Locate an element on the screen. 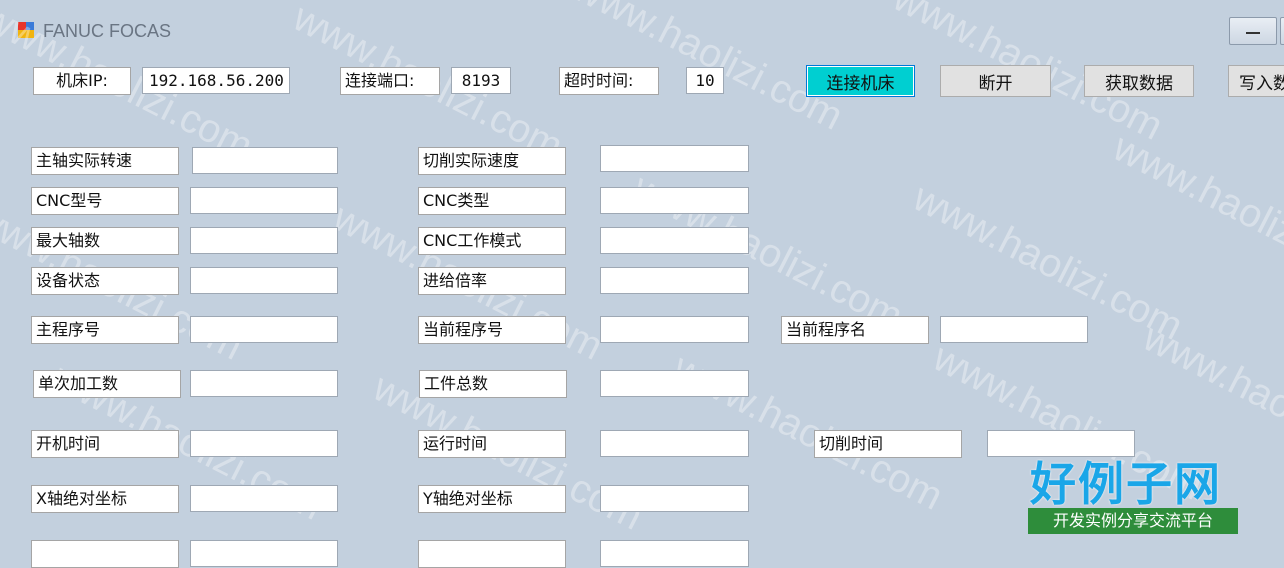 The width and height of the screenshot is (1284, 568). title-bar: FANUC FOCAS is located at coordinates (642, 24).